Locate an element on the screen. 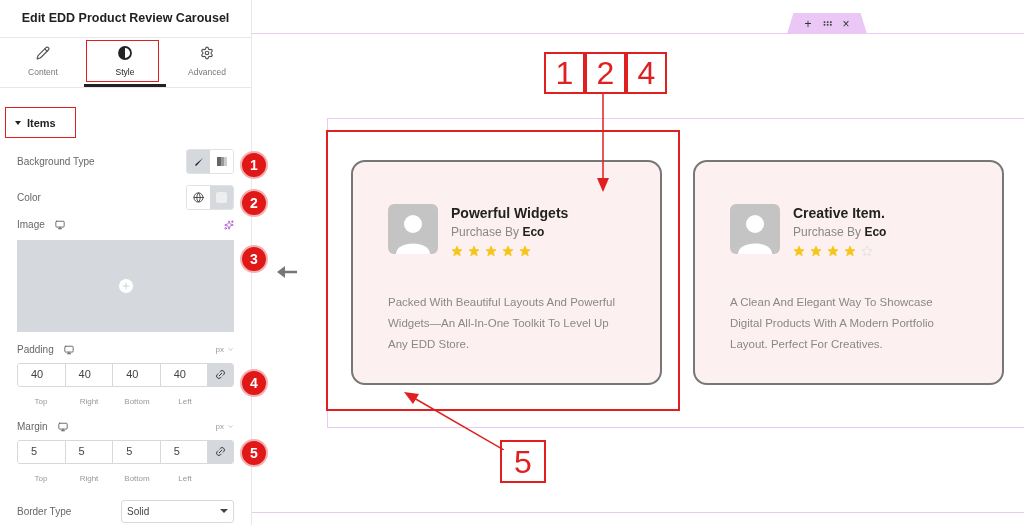 The image size is (1024, 525). globe-icon is located at coordinates (198, 197).